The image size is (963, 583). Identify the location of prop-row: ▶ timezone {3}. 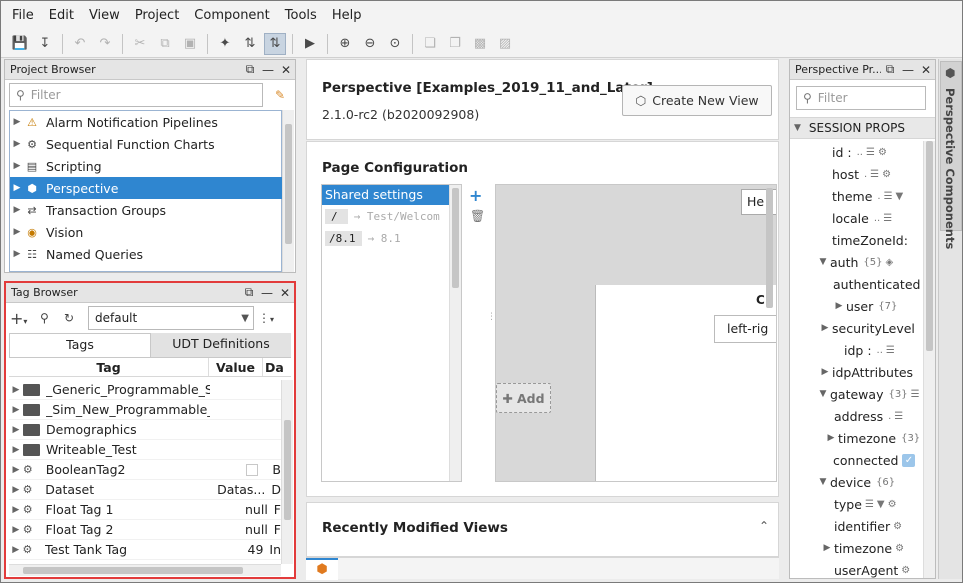
(856, 438).